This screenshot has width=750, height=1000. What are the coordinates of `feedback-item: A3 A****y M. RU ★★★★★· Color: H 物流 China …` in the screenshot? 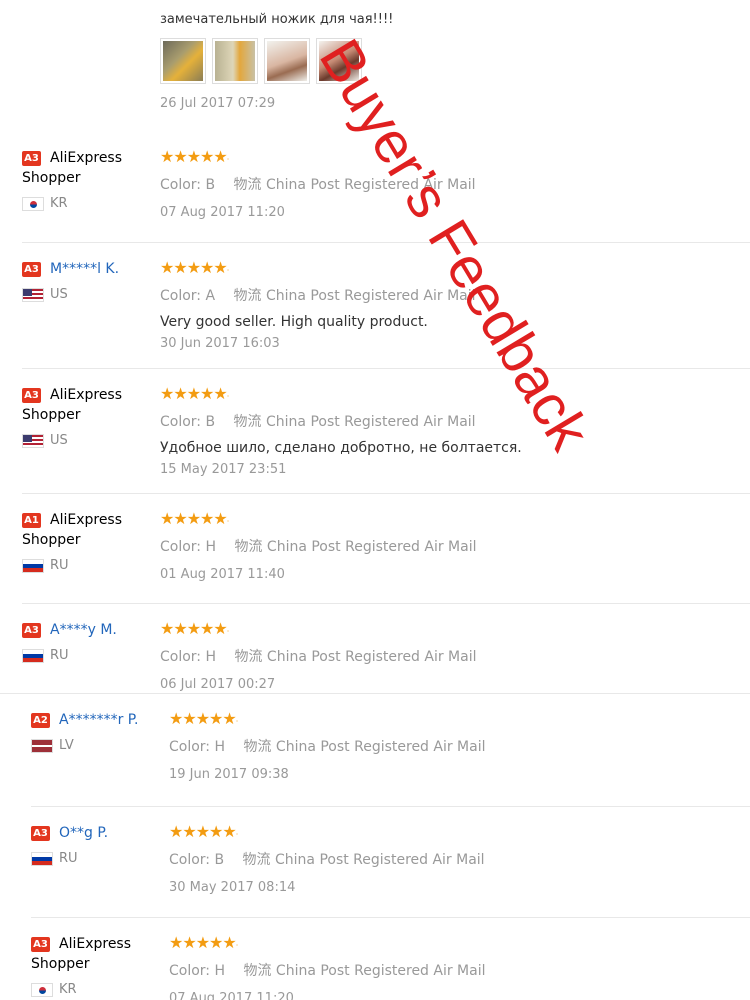 It's located at (386, 648).